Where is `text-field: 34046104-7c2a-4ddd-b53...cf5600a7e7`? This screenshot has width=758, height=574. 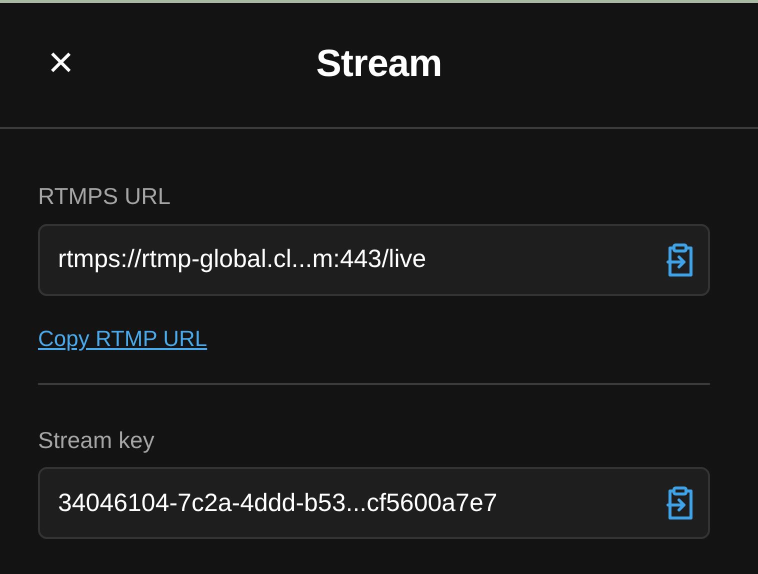 text-field: 34046104-7c2a-4ddd-b53...cf5600a7e7 is located at coordinates (374, 503).